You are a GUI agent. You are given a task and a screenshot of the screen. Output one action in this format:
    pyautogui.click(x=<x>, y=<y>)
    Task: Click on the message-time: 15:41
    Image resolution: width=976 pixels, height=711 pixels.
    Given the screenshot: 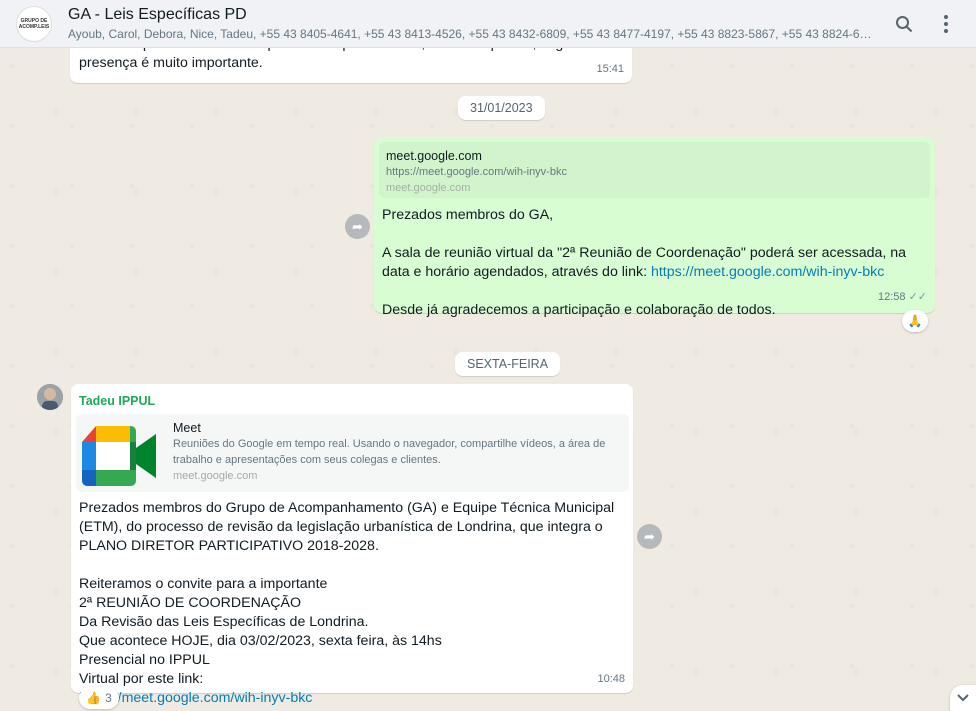 What is the action you would take?
    pyautogui.click(x=610, y=69)
    